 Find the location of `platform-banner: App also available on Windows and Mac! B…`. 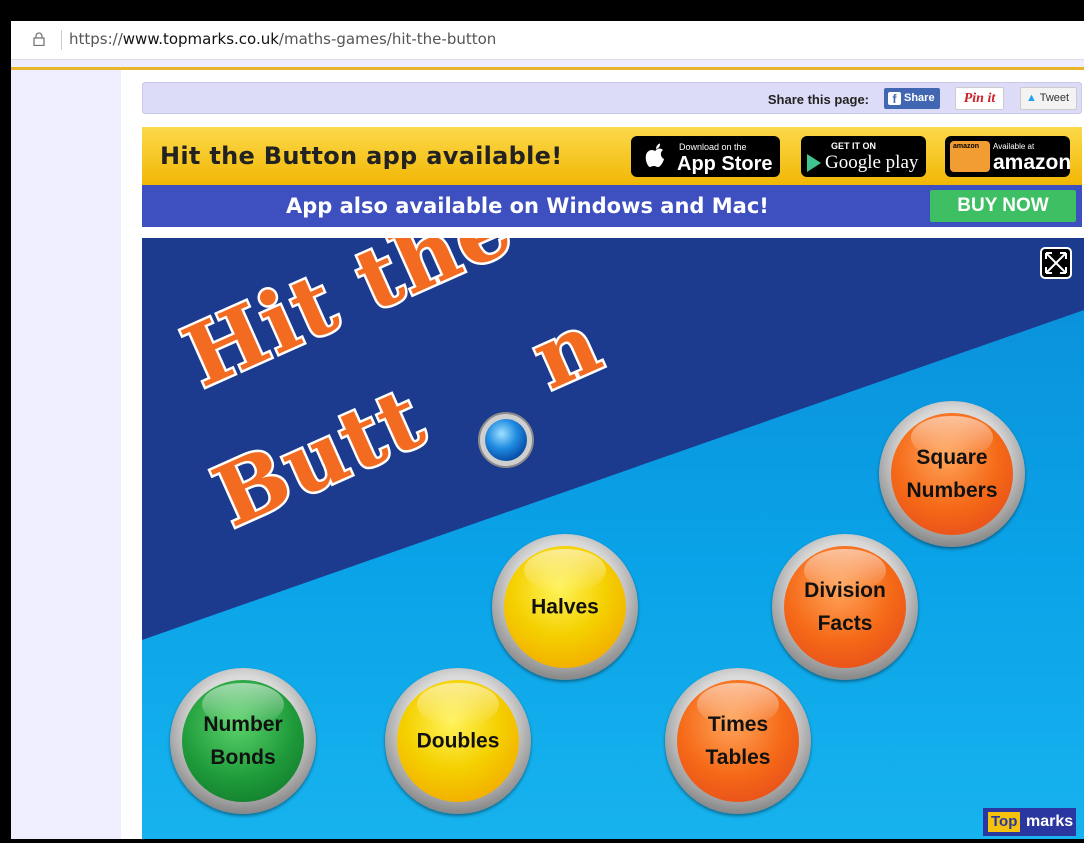

platform-banner: App also available on Windows and Mac! B… is located at coordinates (612, 206).